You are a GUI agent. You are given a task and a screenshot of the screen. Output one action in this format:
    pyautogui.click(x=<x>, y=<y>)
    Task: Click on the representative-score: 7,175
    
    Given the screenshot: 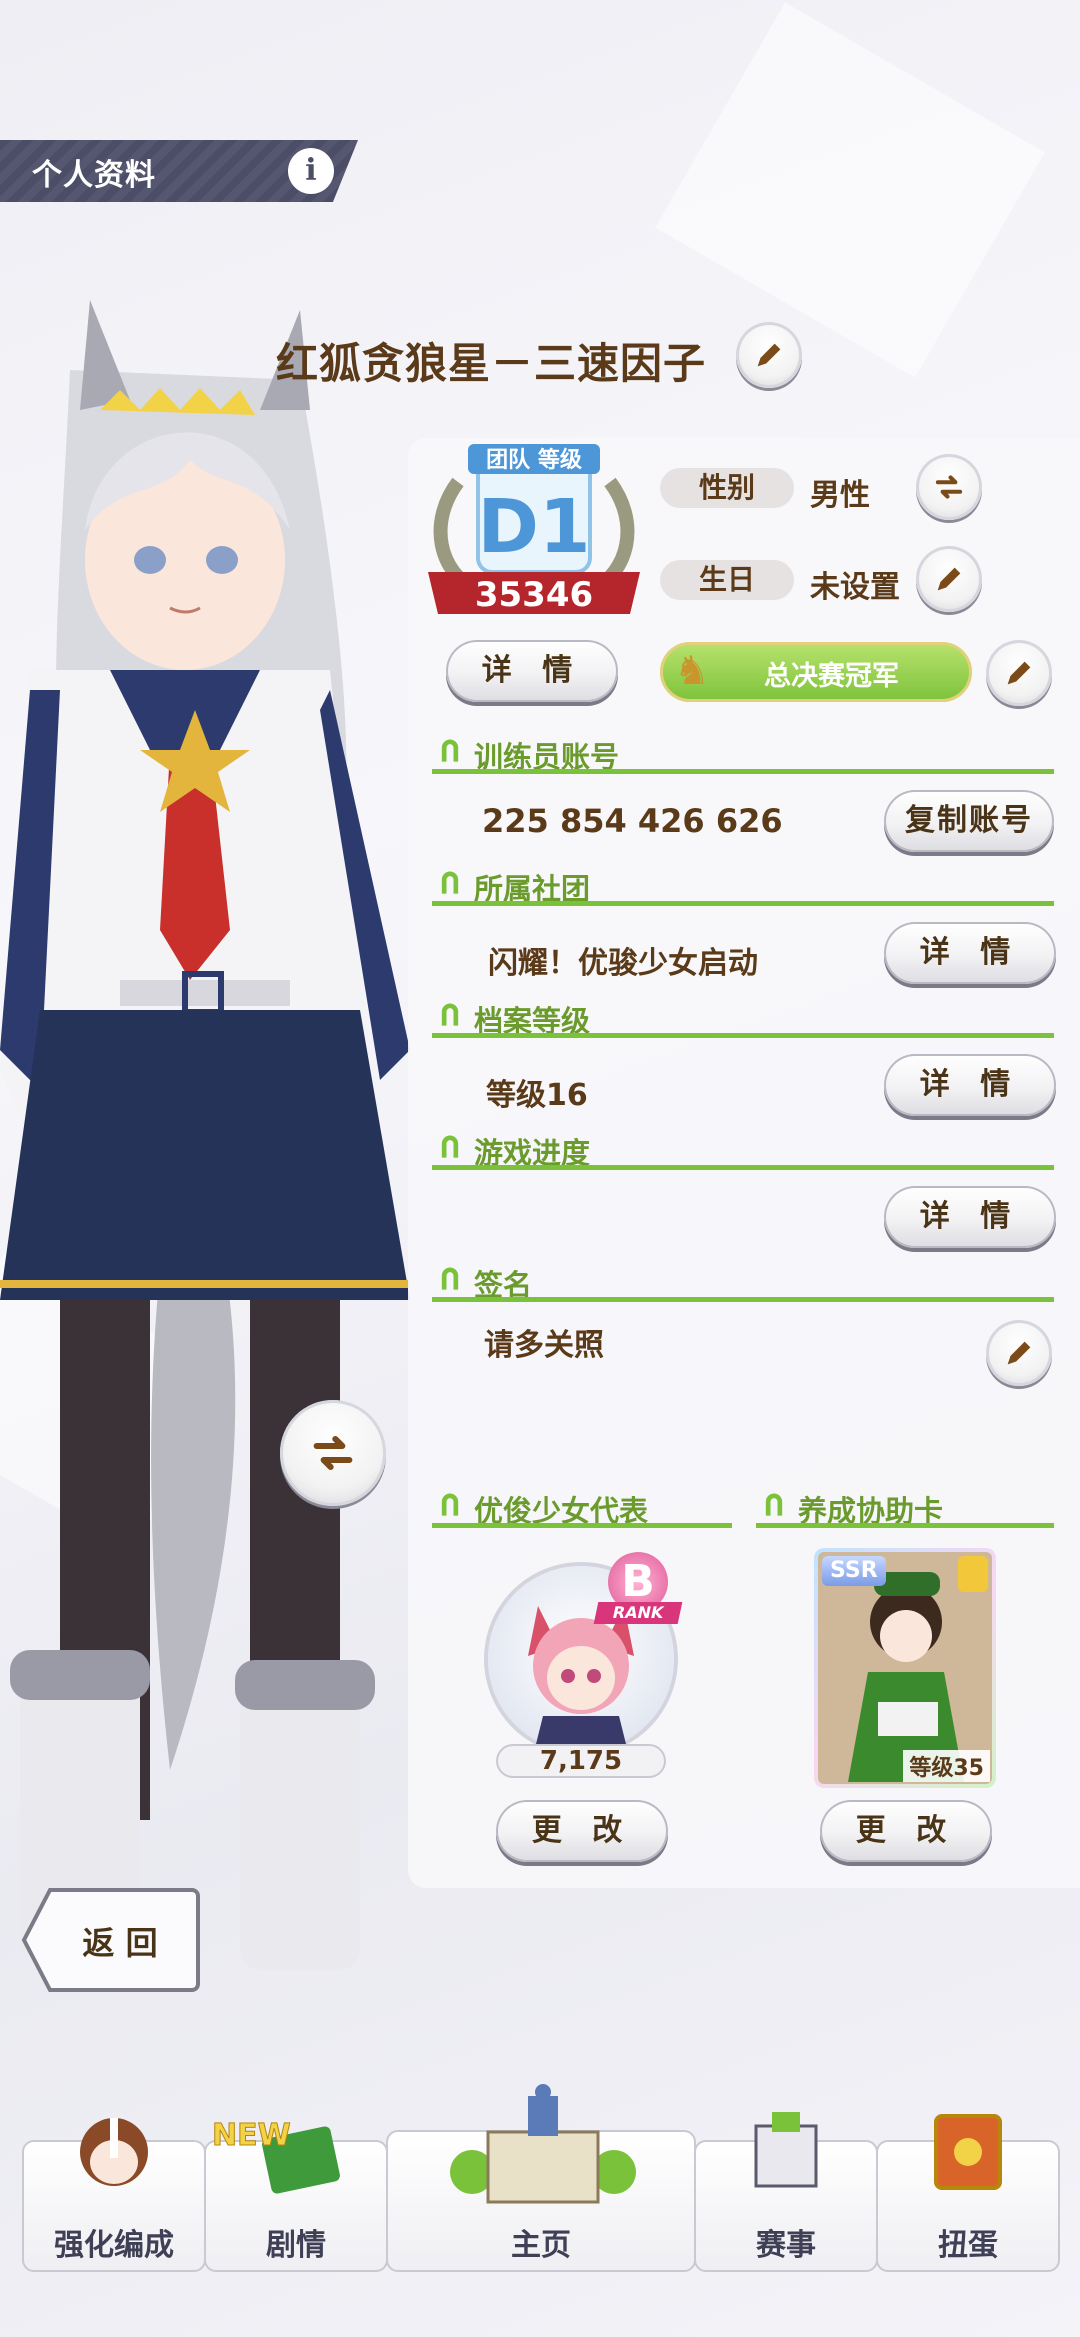 What is the action you would take?
    pyautogui.click(x=581, y=1761)
    